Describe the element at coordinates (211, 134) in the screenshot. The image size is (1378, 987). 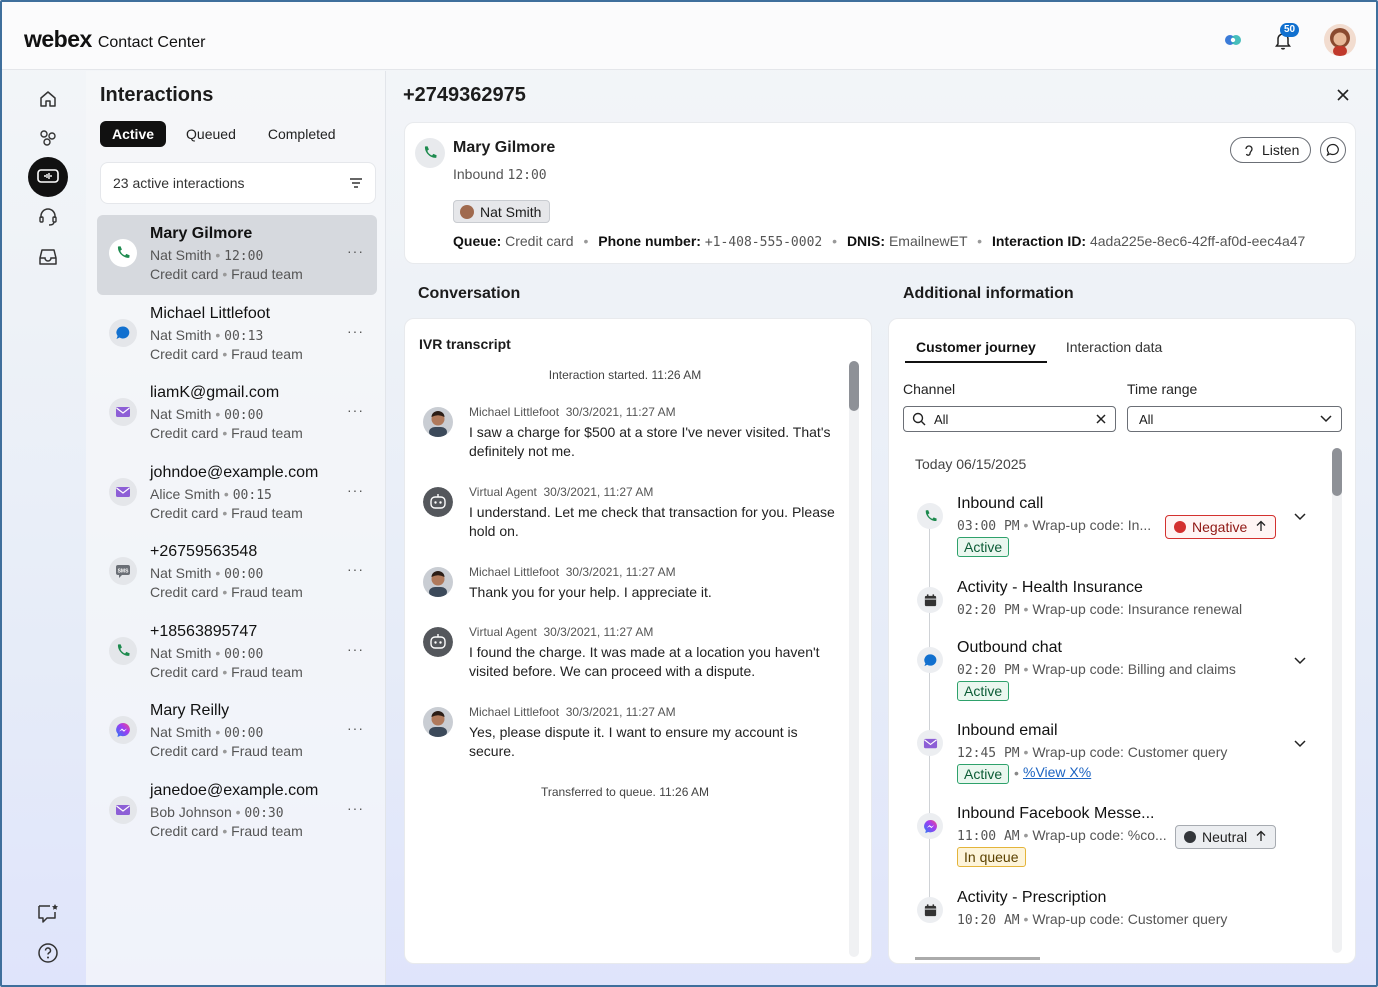
I see `tab-queued: Queued` at that location.